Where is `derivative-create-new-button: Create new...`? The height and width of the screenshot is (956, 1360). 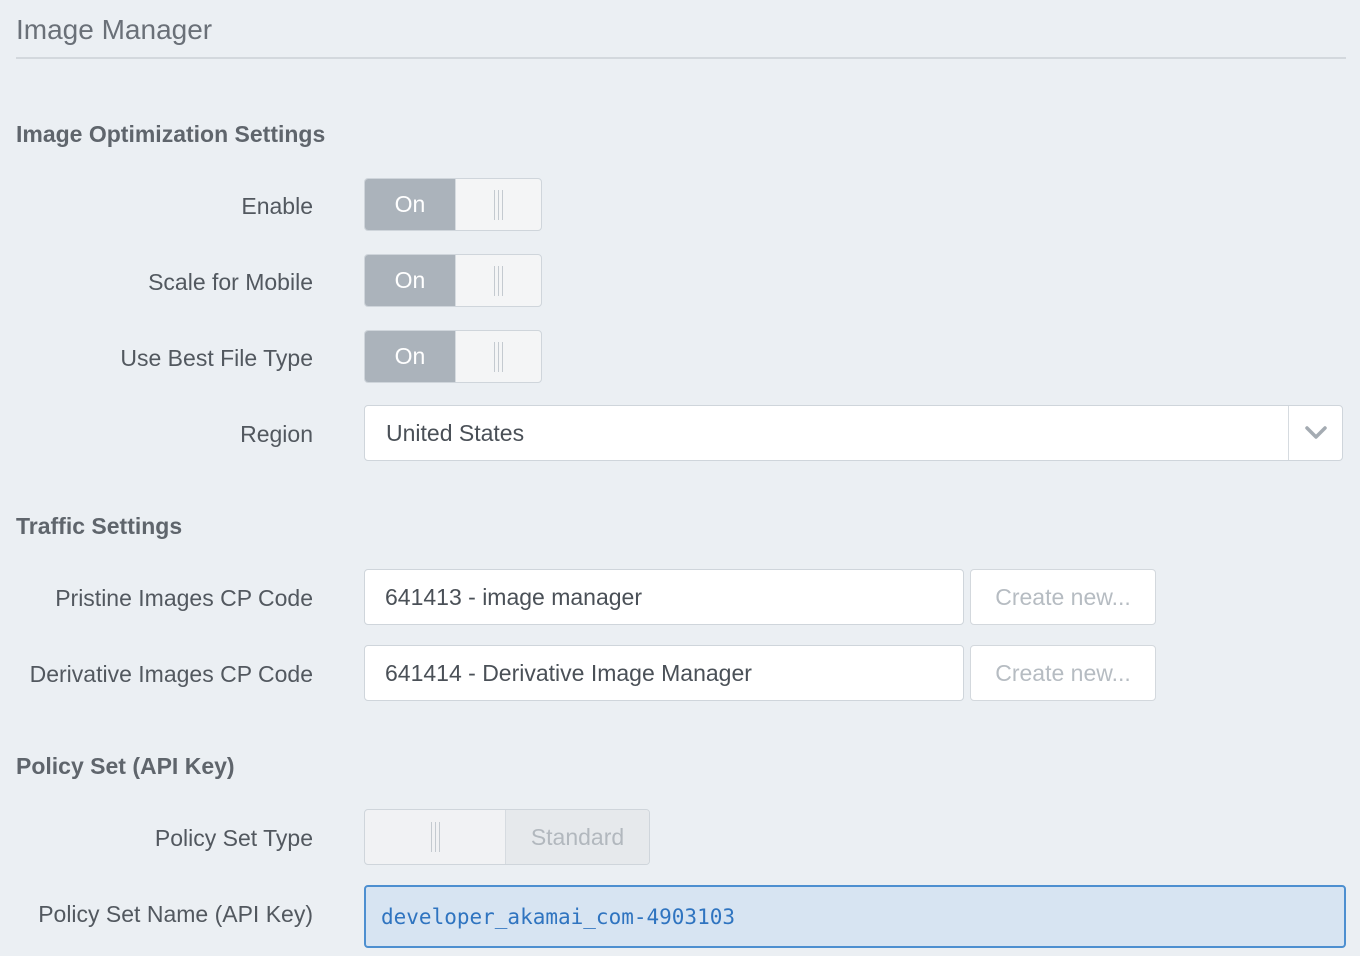
derivative-create-new-button: Create new... is located at coordinates (1063, 673).